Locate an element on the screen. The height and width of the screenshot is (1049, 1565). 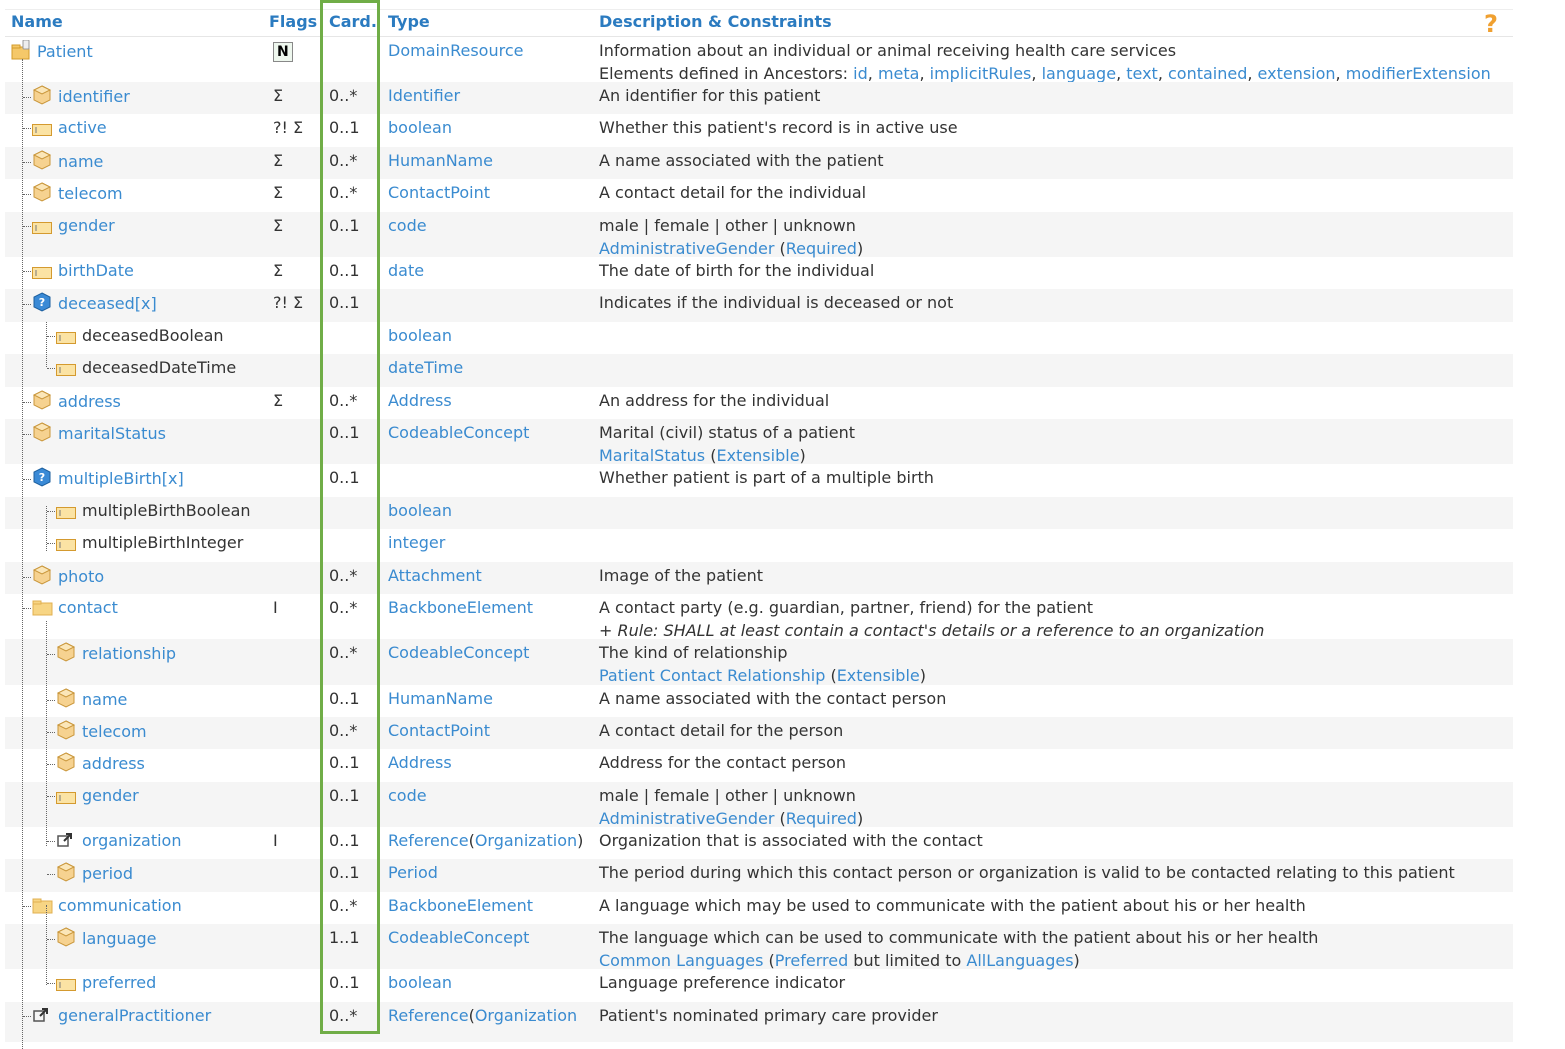
element-name: deceased[x] is located at coordinates (107, 303).